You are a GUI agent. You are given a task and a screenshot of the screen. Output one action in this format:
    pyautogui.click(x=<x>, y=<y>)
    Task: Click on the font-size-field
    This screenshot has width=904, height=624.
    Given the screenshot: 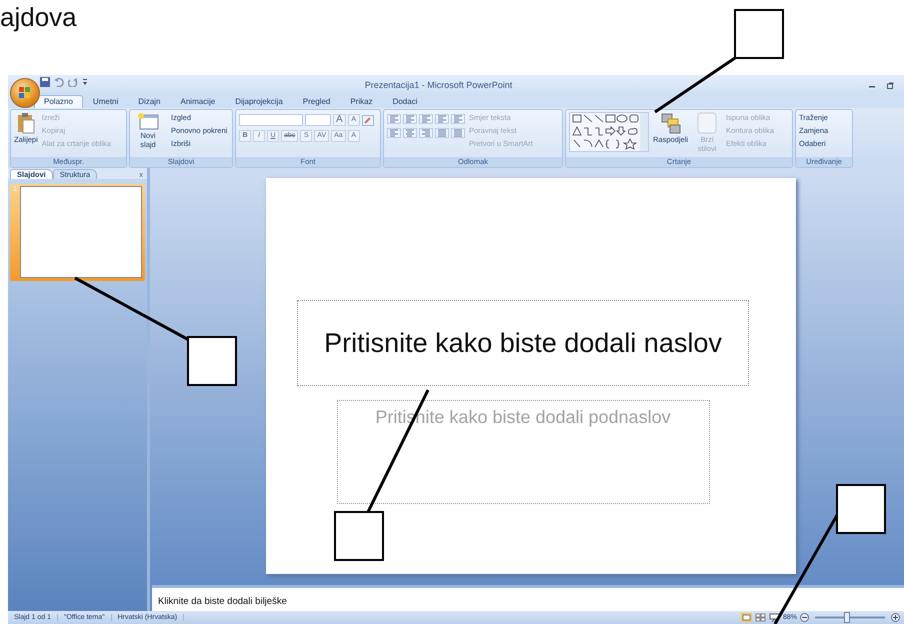 What is the action you would take?
    pyautogui.click(x=318, y=120)
    